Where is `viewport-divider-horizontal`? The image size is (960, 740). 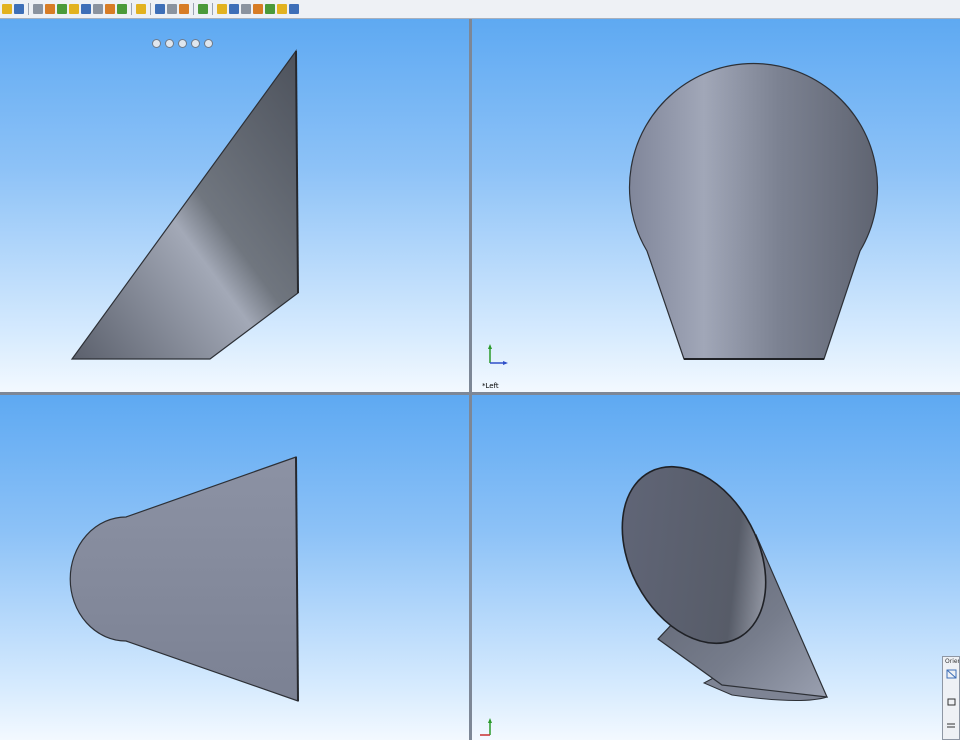 viewport-divider-horizontal is located at coordinates (480, 393).